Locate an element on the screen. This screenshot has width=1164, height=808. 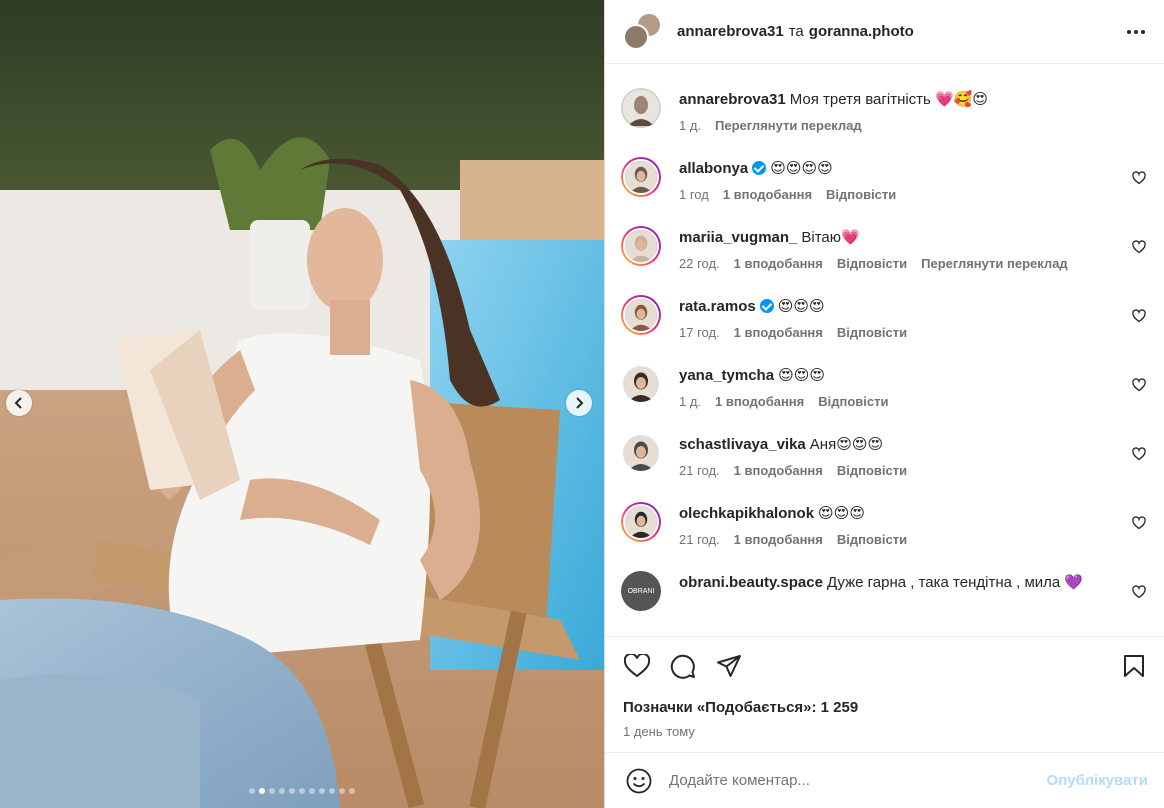
comment-username: allabonya is located at coordinates (713, 168).